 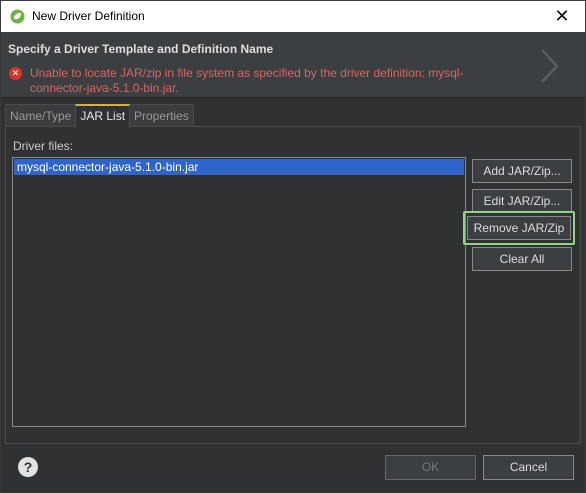 I want to click on tab-bar: Name/Type JAR List Properties, so click(x=99, y=116).